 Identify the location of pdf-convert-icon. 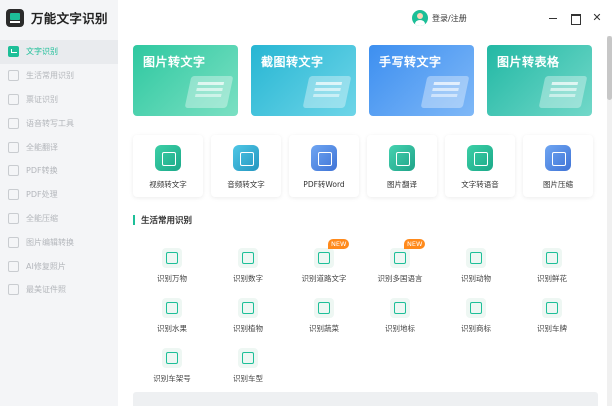
(13, 171).